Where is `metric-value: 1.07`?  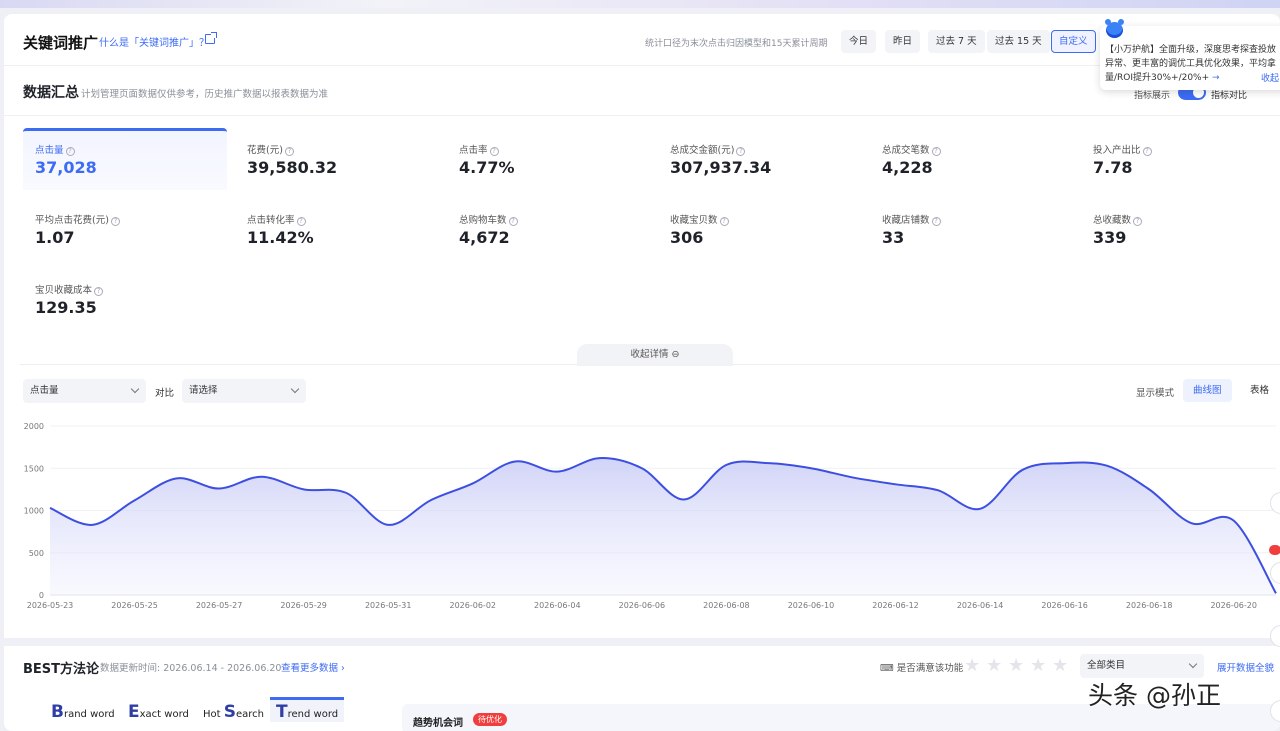
metric-value: 1.07 is located at coordinates (55, 237).